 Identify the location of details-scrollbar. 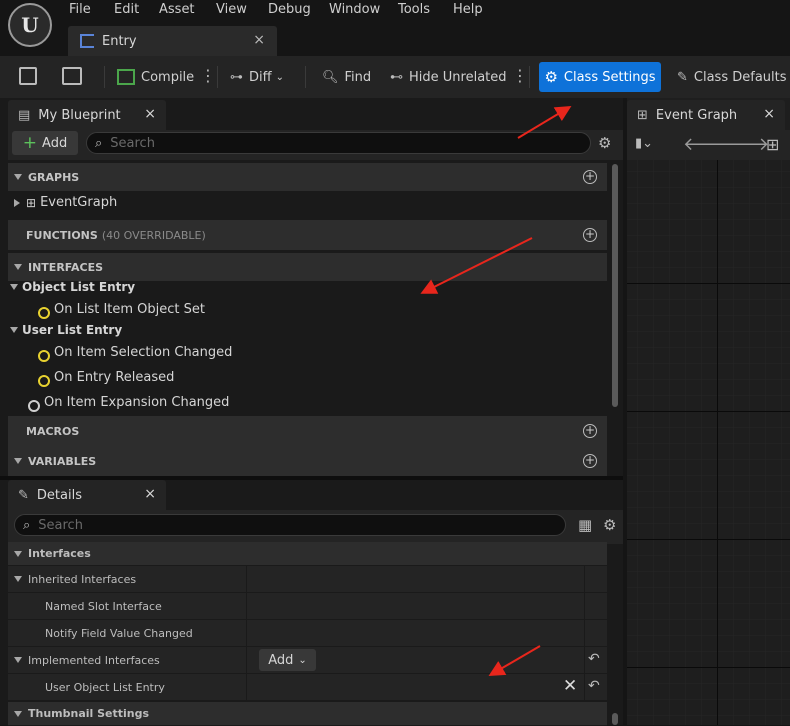
(615, 719).